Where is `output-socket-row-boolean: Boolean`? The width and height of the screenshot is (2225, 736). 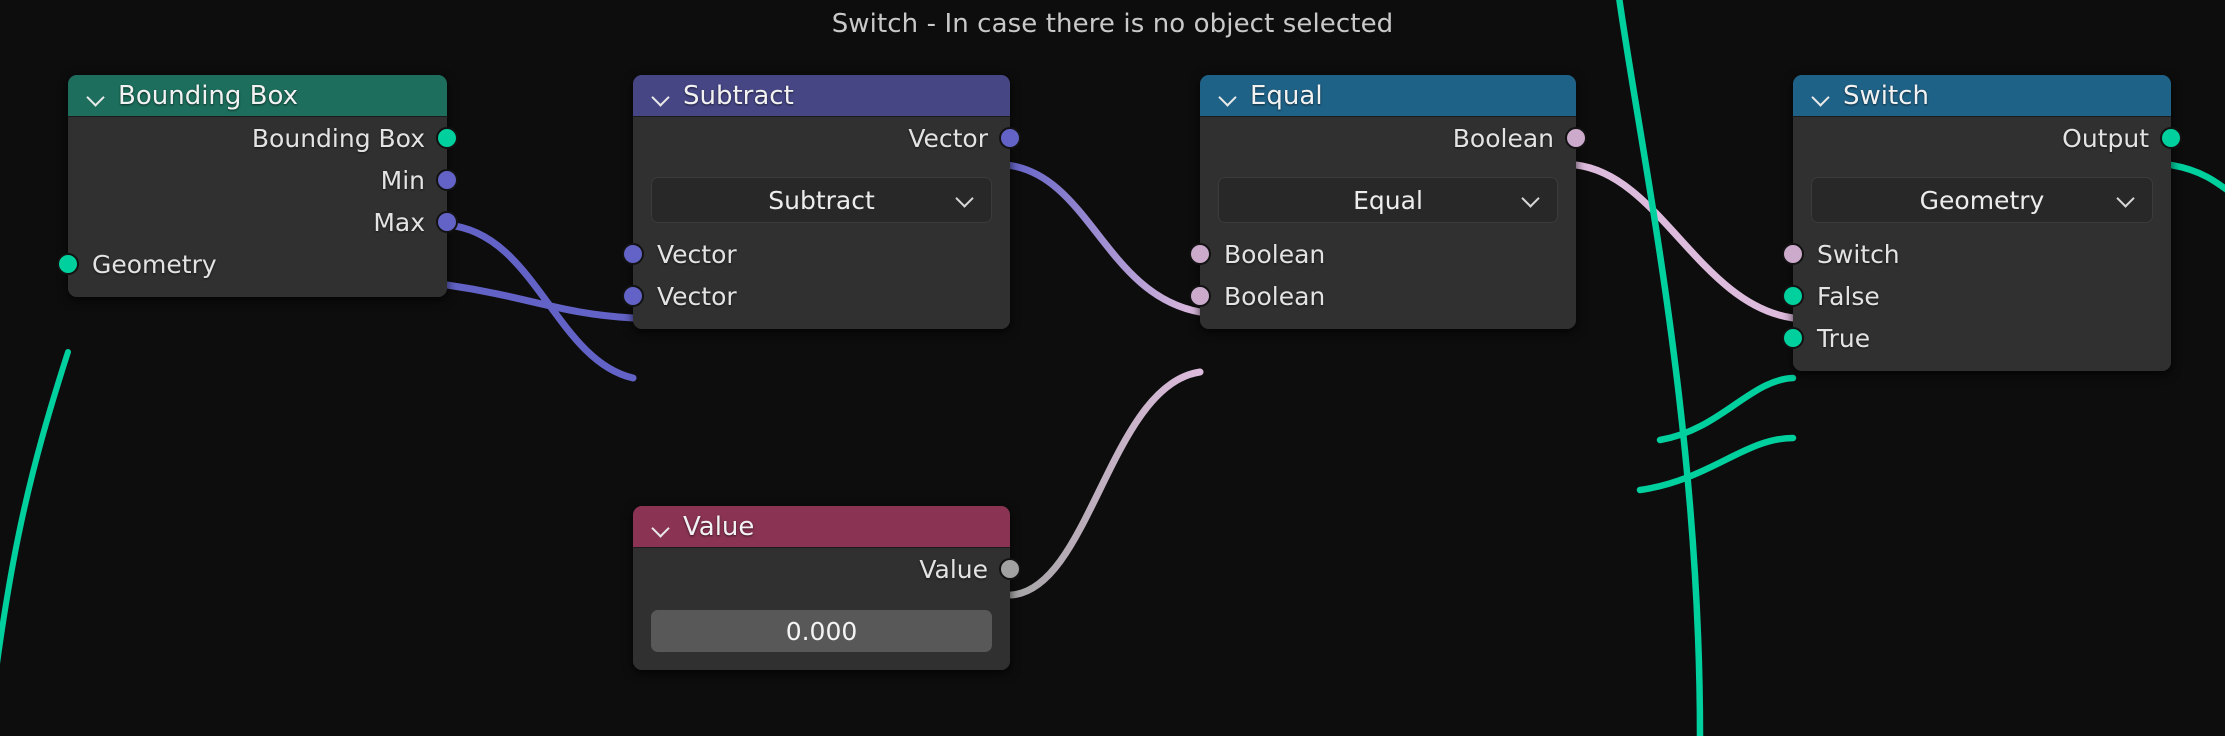 output-socket-row-boolean: Boolean is located at coordinates (1393, 138).